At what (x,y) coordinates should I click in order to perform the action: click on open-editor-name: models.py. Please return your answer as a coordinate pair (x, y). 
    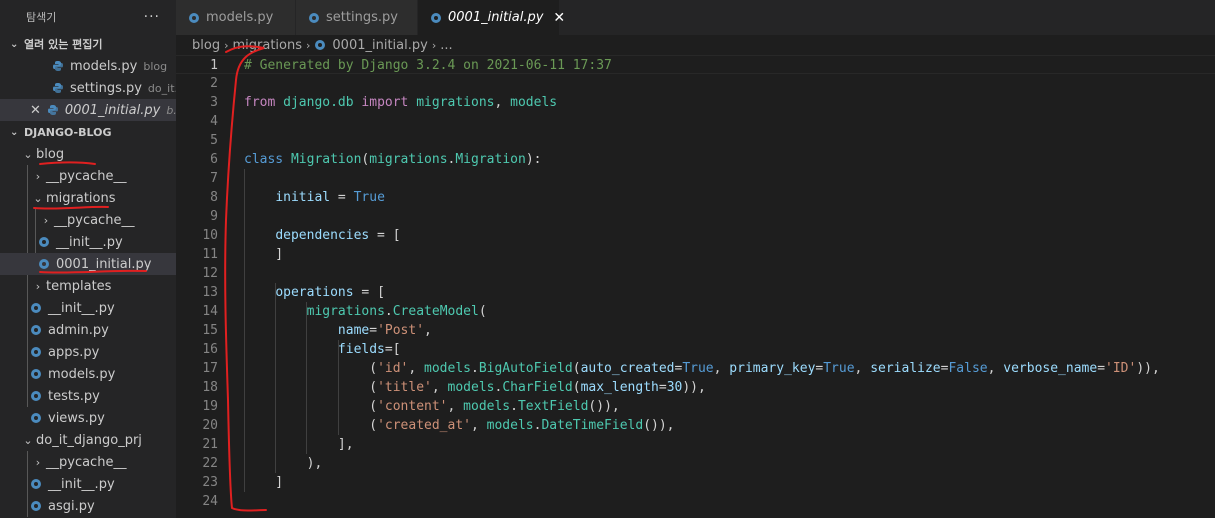
    Looking at the image, I should click on (104, 66).